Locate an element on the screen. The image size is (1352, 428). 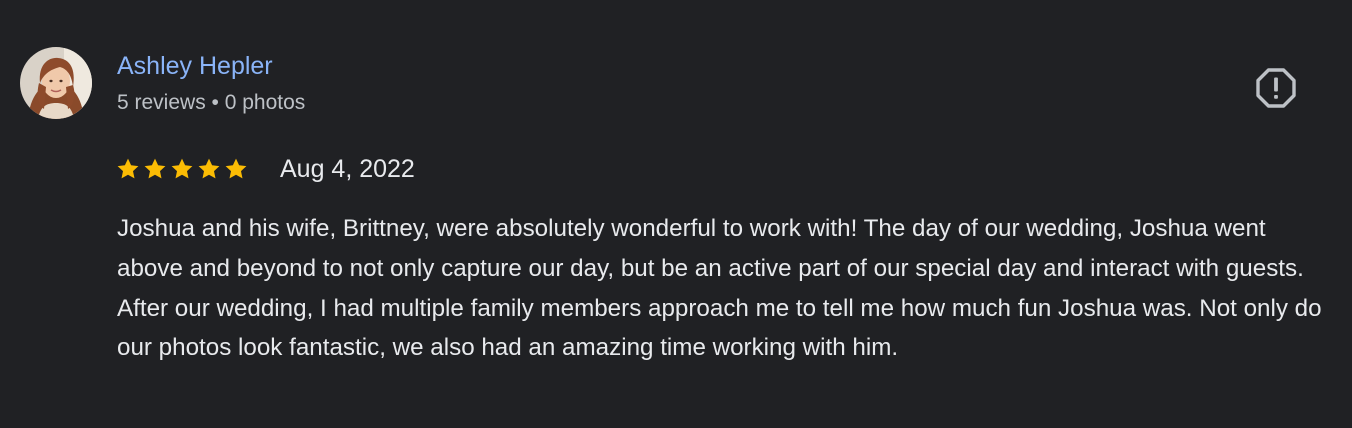
avatar-photo-icon is located at coordinates (56, 83).